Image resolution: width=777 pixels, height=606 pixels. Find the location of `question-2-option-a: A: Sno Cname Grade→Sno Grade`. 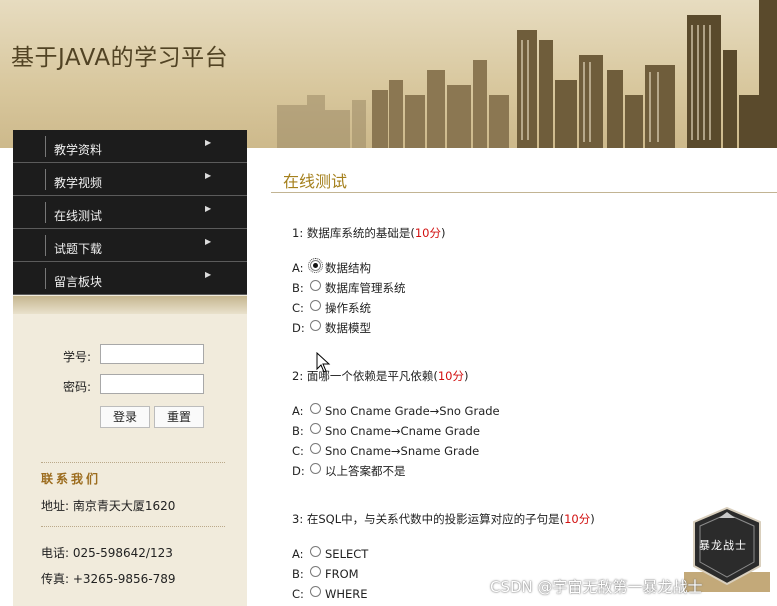

question-2-option-a: A: Sno Cname Grade→Sno Grade is located at coordinates (396, 411).